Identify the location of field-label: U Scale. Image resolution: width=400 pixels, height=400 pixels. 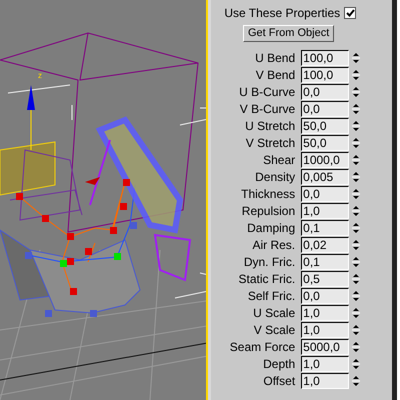
(274, 313).